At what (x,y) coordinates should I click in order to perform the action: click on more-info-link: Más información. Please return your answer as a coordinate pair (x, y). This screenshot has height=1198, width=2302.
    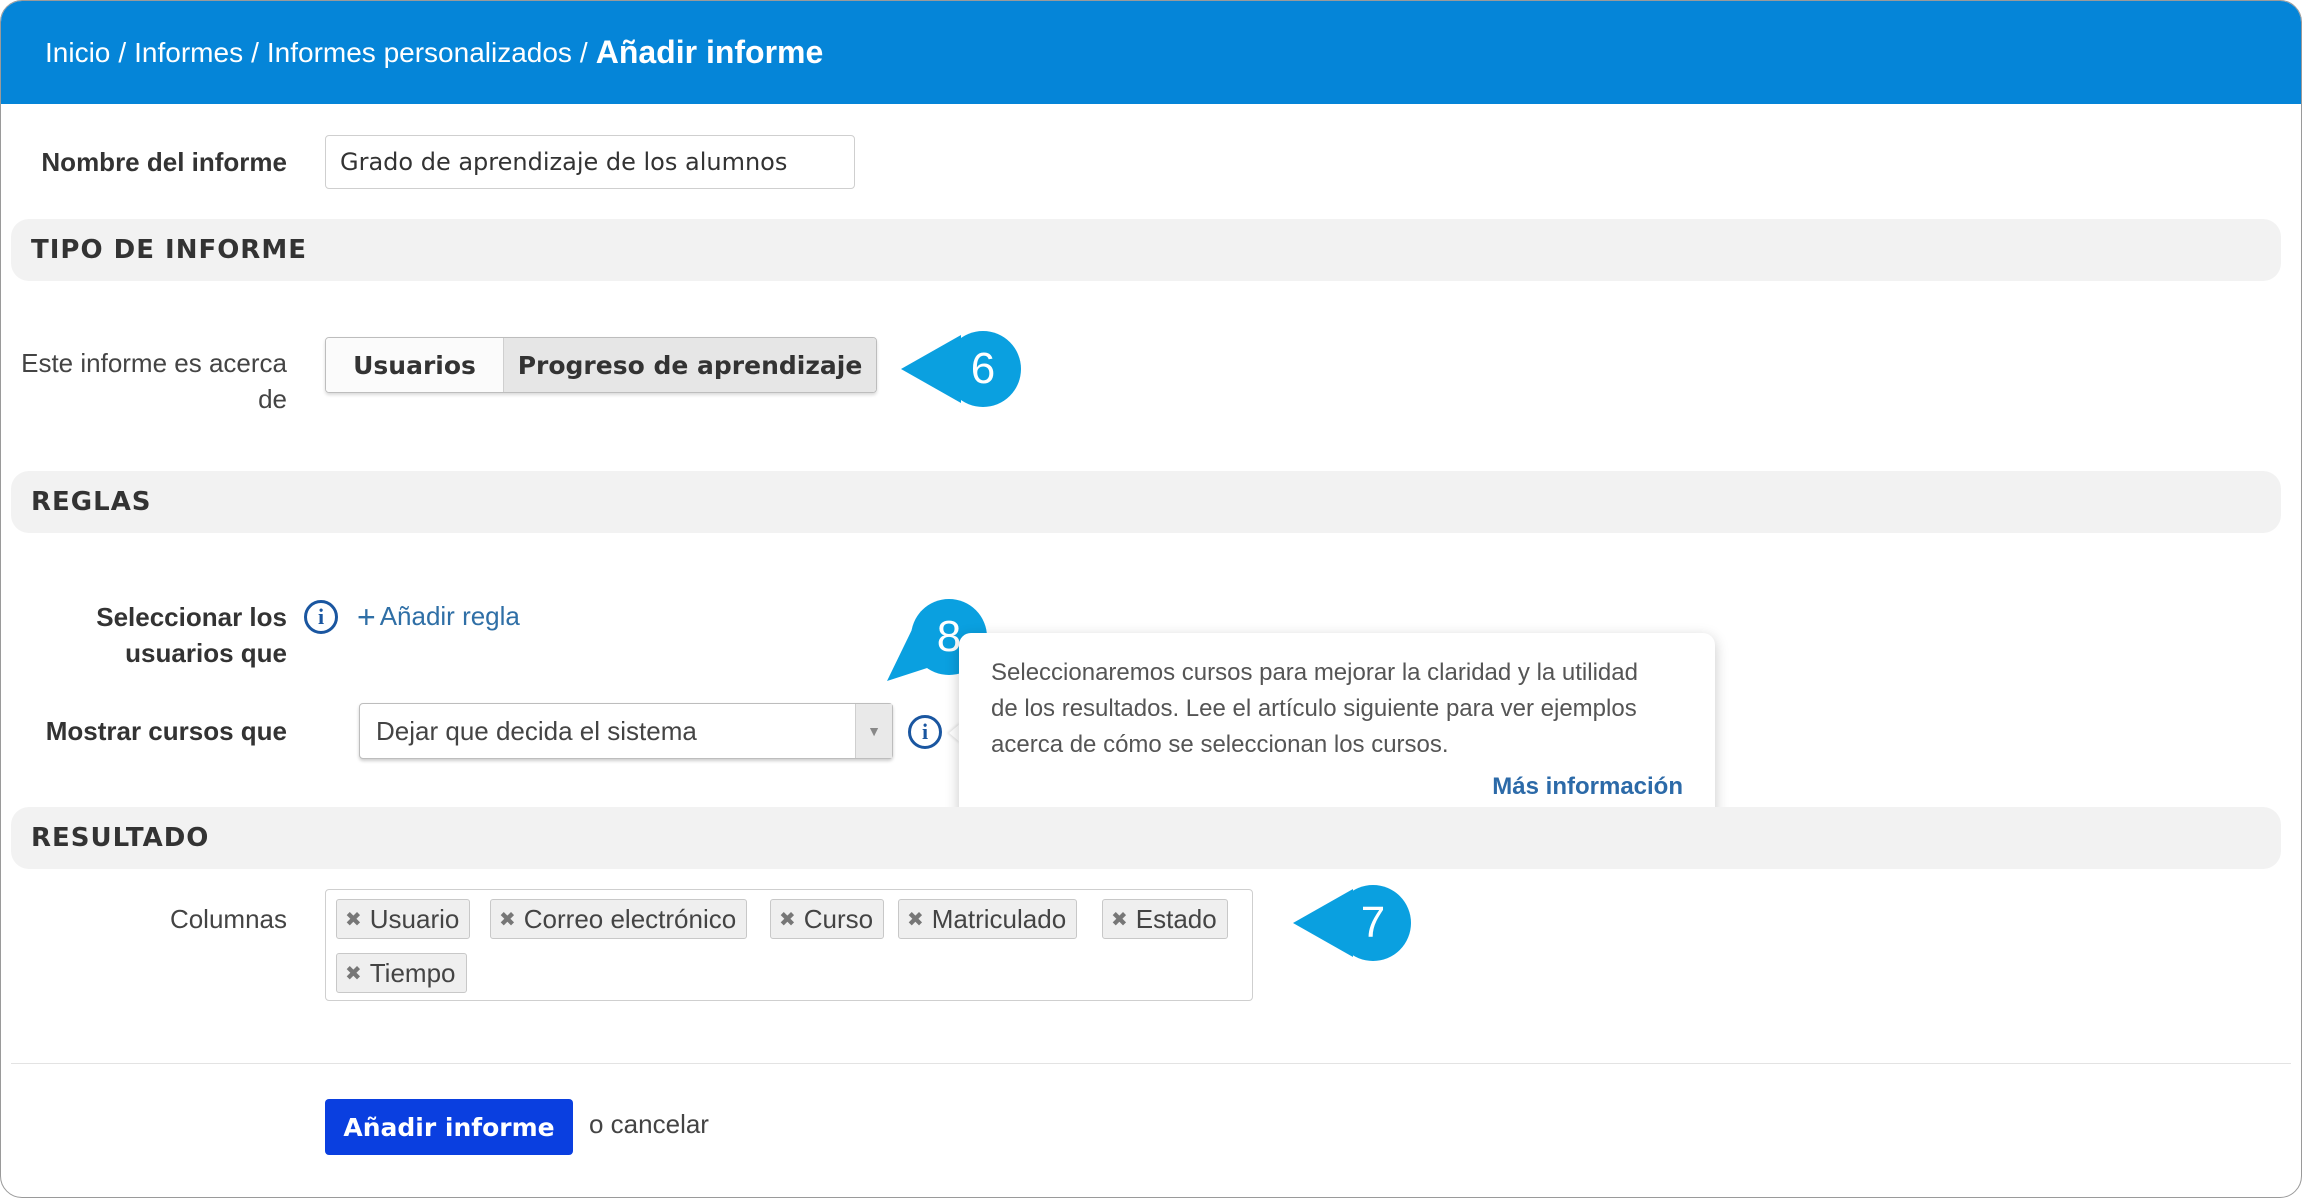
    Looking at the image, I should click on (1587, 787).